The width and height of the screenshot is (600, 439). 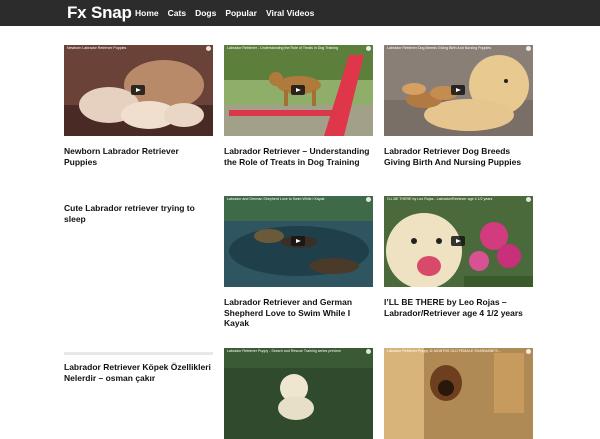 What do you see at coordinates (147, 13) in the screenshot?
I see `nav-home: Home` at bounding box center [147, 13].